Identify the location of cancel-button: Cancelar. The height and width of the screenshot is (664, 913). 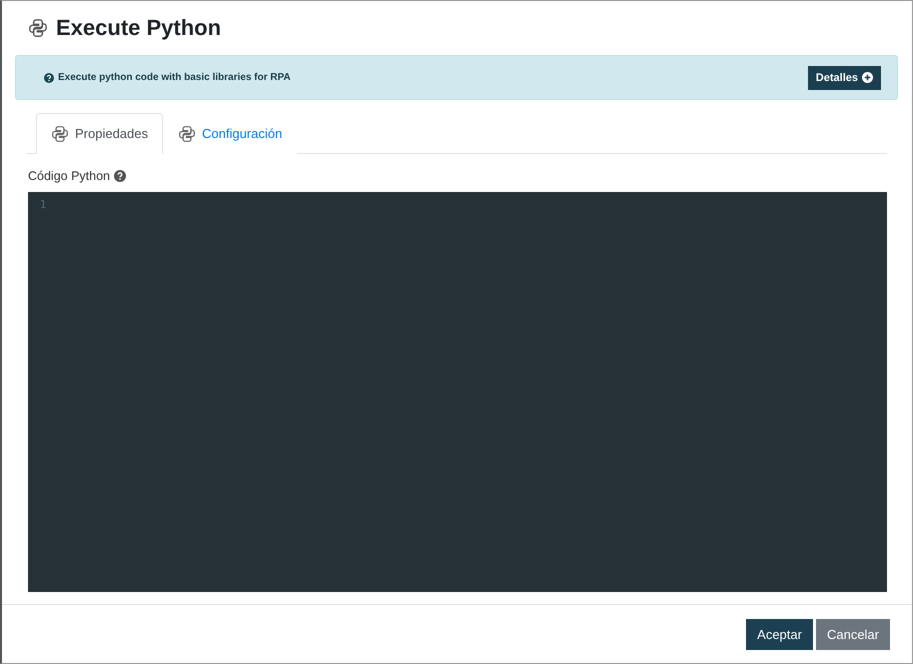
(853, 634).